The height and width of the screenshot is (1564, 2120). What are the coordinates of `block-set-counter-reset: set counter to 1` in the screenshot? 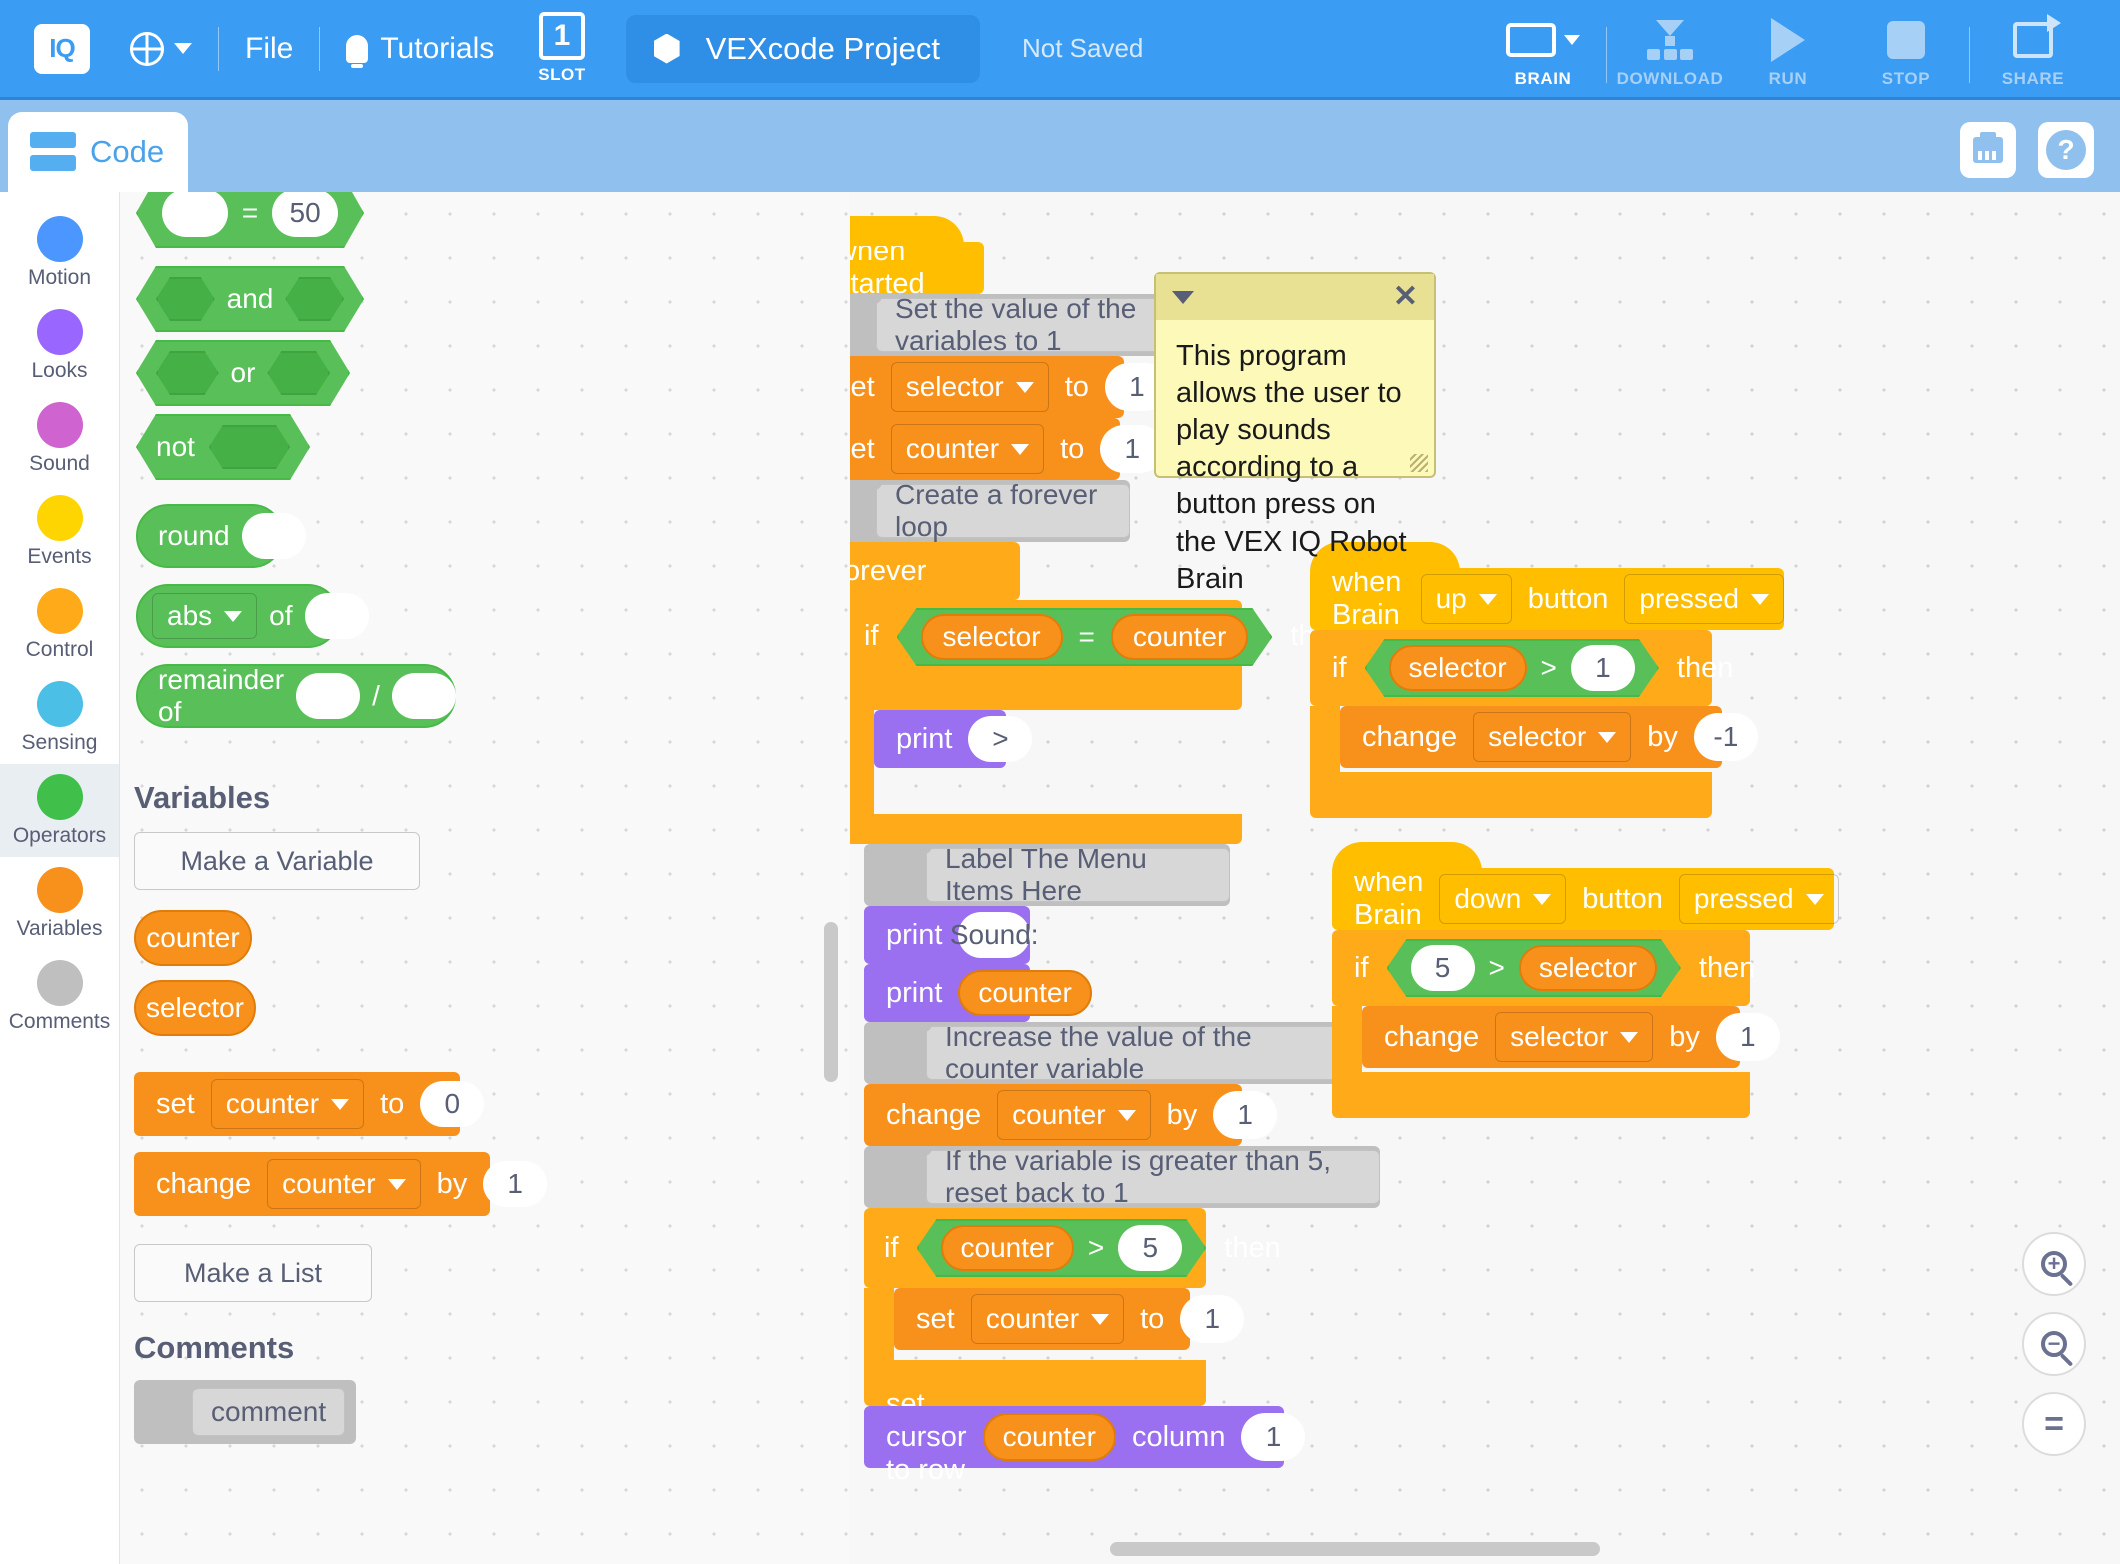 It's located at (1069, 1319).